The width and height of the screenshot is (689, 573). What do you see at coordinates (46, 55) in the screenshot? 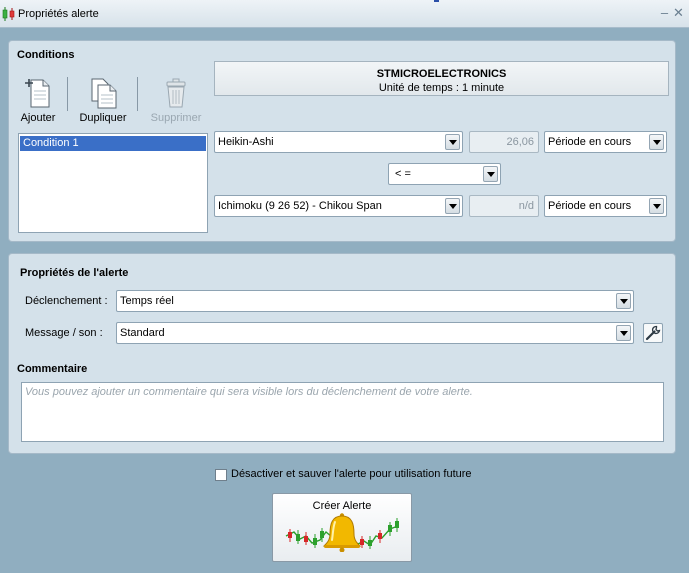
I see `conditions-title: Conditions` at bounding box center [46, 55].